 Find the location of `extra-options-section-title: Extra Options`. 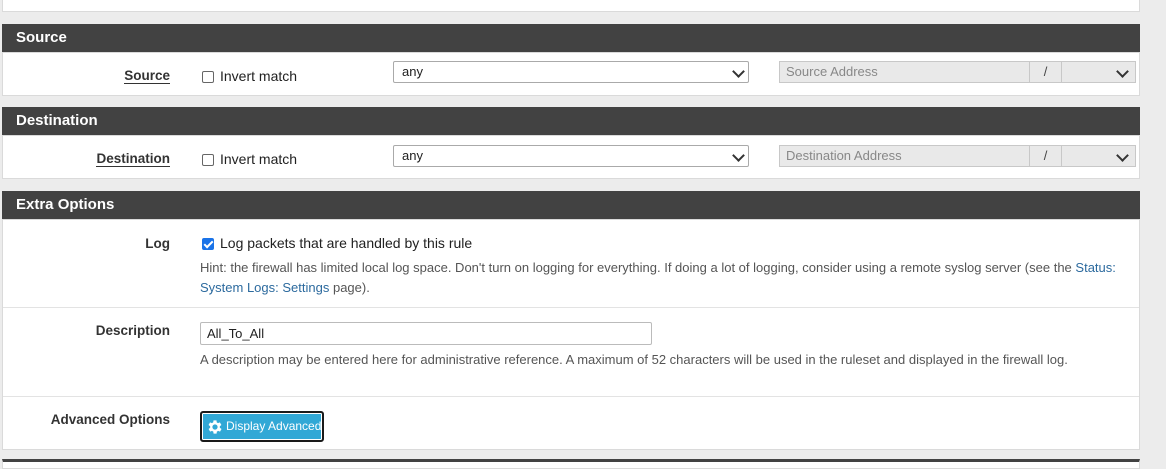

extra-options-section-title: Extra Options is located at coordinates (65, 204).